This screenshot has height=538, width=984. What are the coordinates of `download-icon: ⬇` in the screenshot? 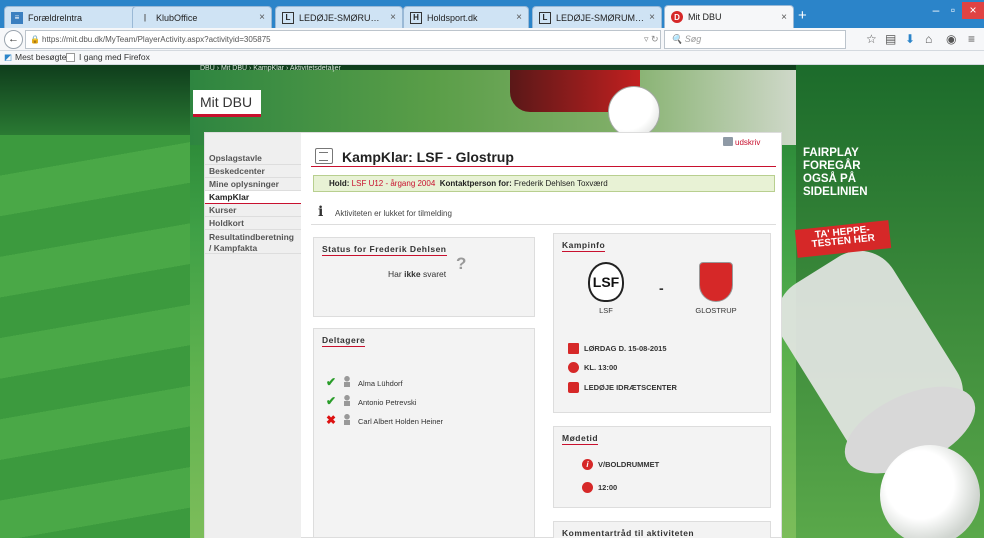 It's located at (910, 39).